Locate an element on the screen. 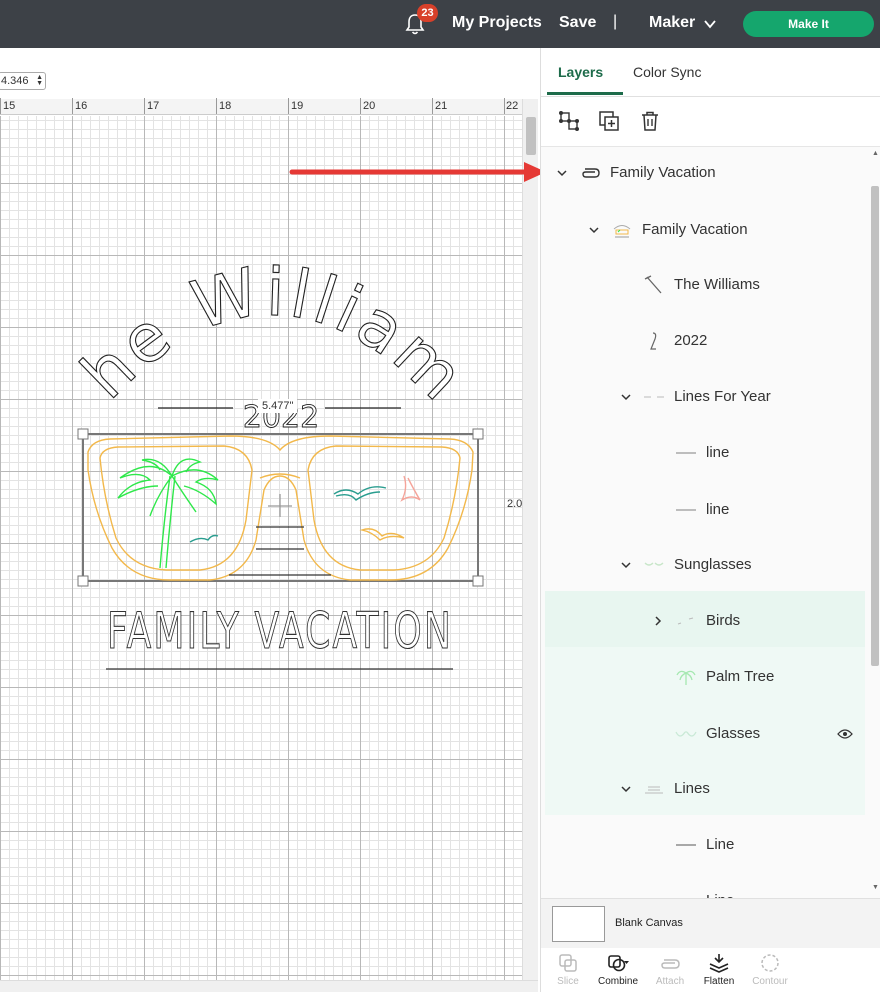  layers-scrollbar: ▲ ▼ is located at coordinates (874, 522).